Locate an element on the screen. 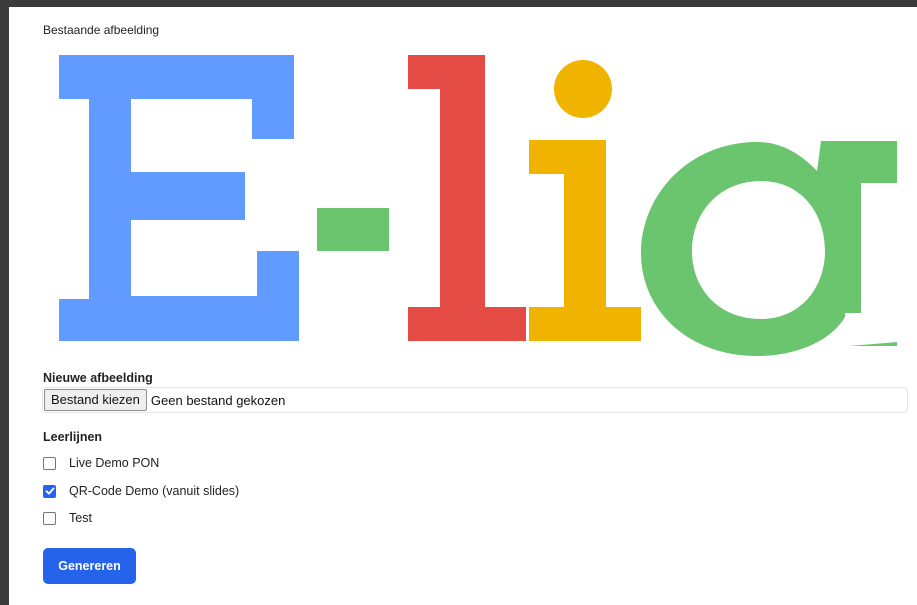  track-label: QR-Code Demo (vanuit slides) is located at coordinates (154, 491).